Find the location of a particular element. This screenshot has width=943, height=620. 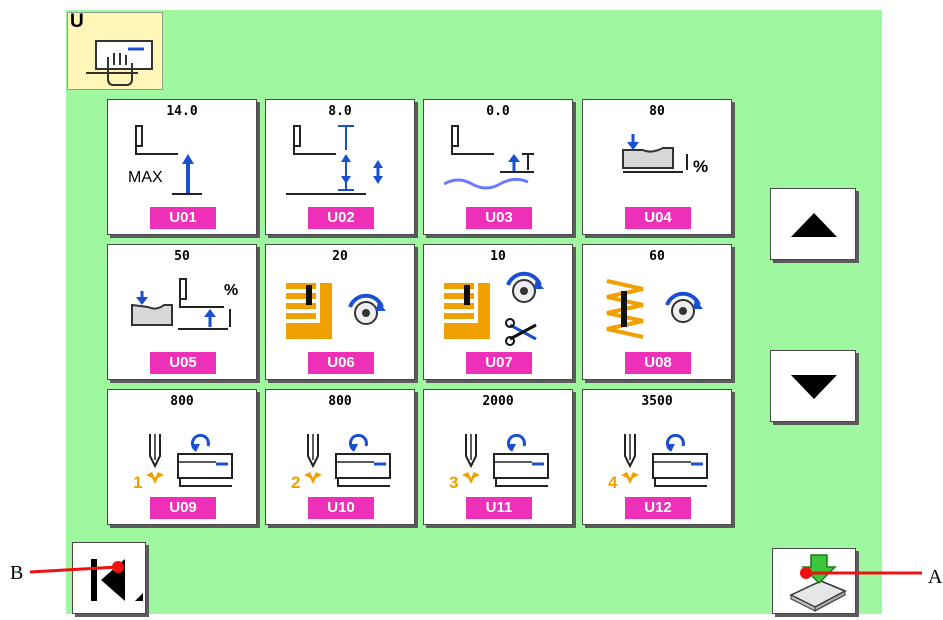

callout-a-dot is located at coordinates (806, 573).